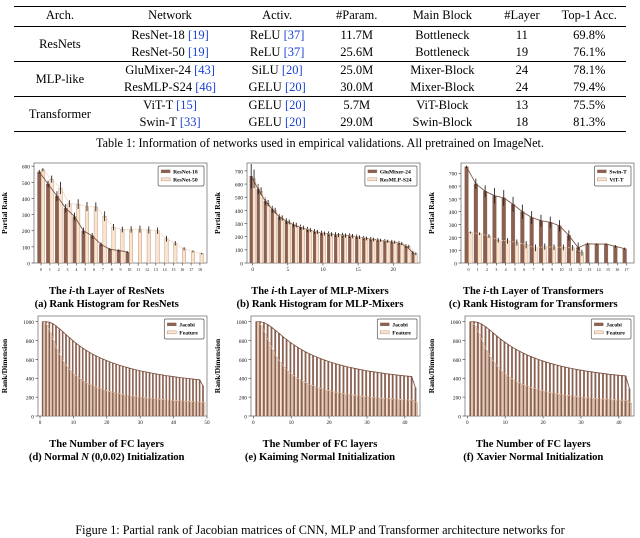 This screenshot has width=640, height=538. I want to click on cell-arch: ResNets, so click(60, 43).